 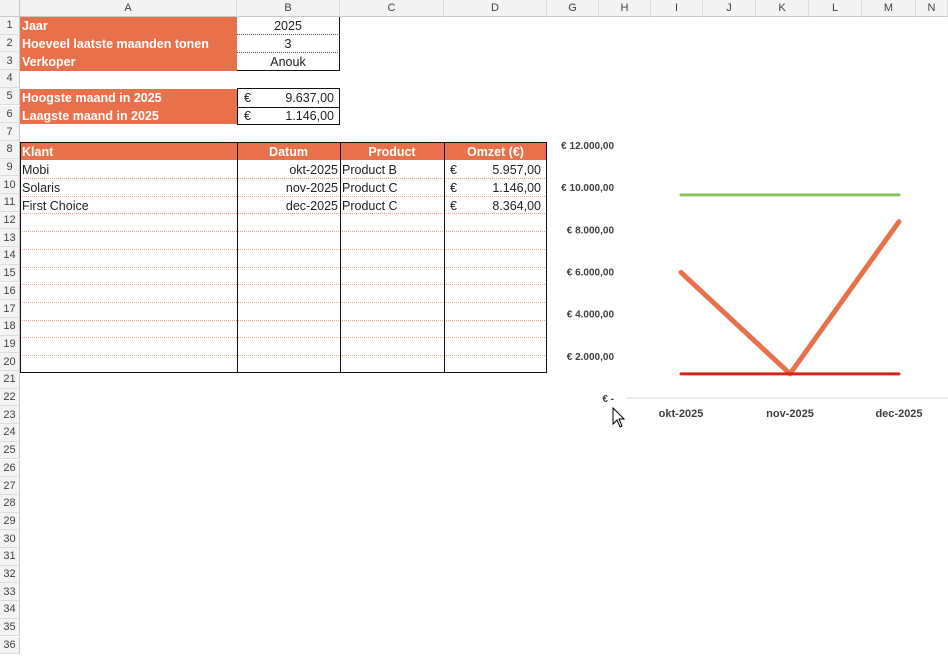 What do you see at coordinates (10, 415) in the screenshot?
I see `row-header-23: 23` at bounding box center [10, 415].